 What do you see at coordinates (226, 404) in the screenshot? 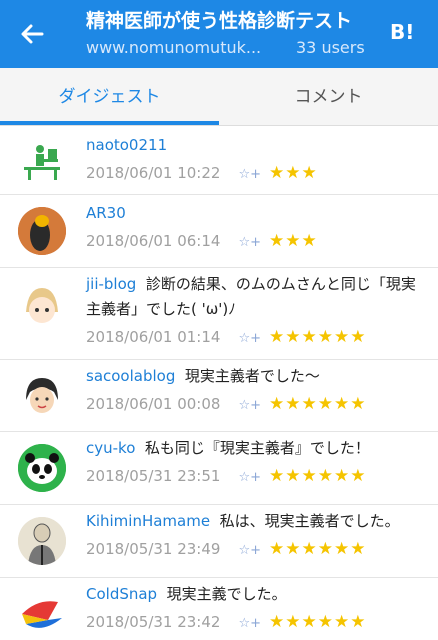
I see `comment-meta: 2018/06/01 00:08 ☆+ ★★★★★★` at bounding box center [226, 404].